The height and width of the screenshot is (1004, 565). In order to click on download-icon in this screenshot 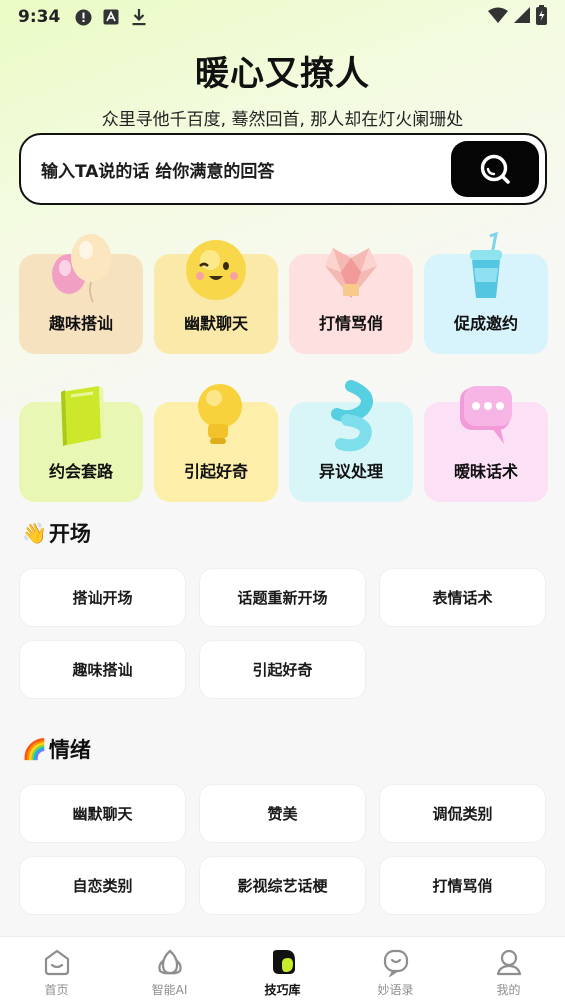, I will do `click(139, 17)`.